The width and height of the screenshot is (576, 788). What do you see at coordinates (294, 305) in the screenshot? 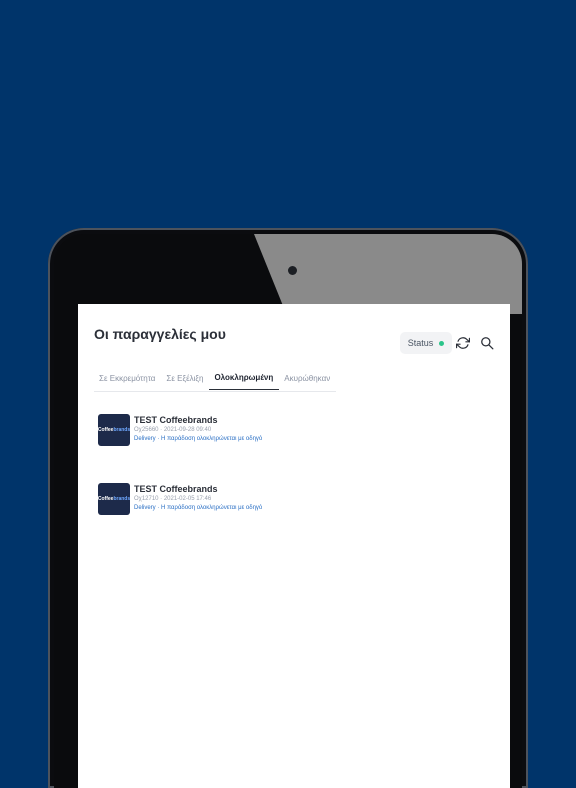
I see `status-bar` at bounding box center [294, 305].